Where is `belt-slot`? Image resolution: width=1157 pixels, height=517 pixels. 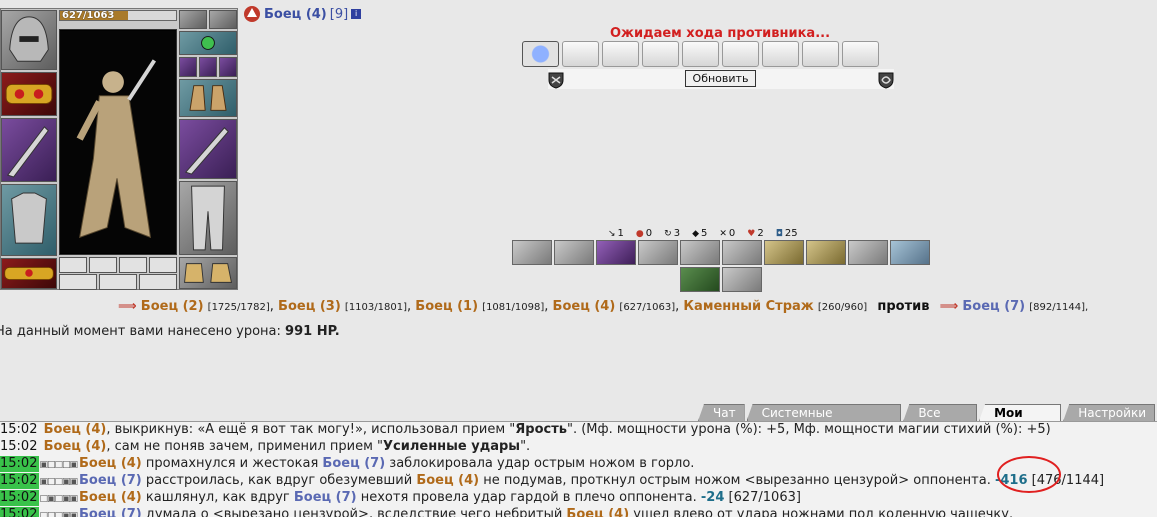 belt-slot is located at coordinates (29, 273).